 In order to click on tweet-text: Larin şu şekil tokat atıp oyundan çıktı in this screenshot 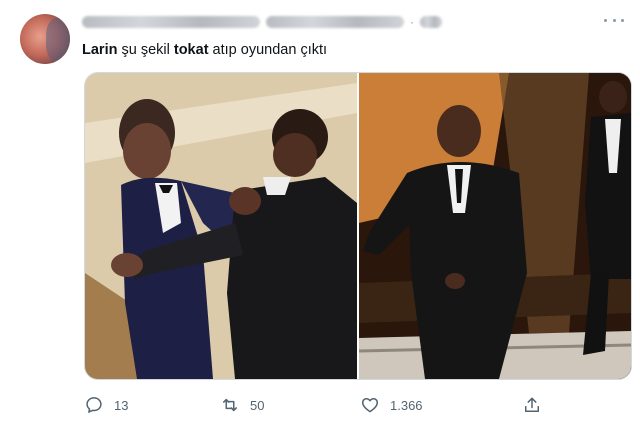, I will do `click(204, 50)`.